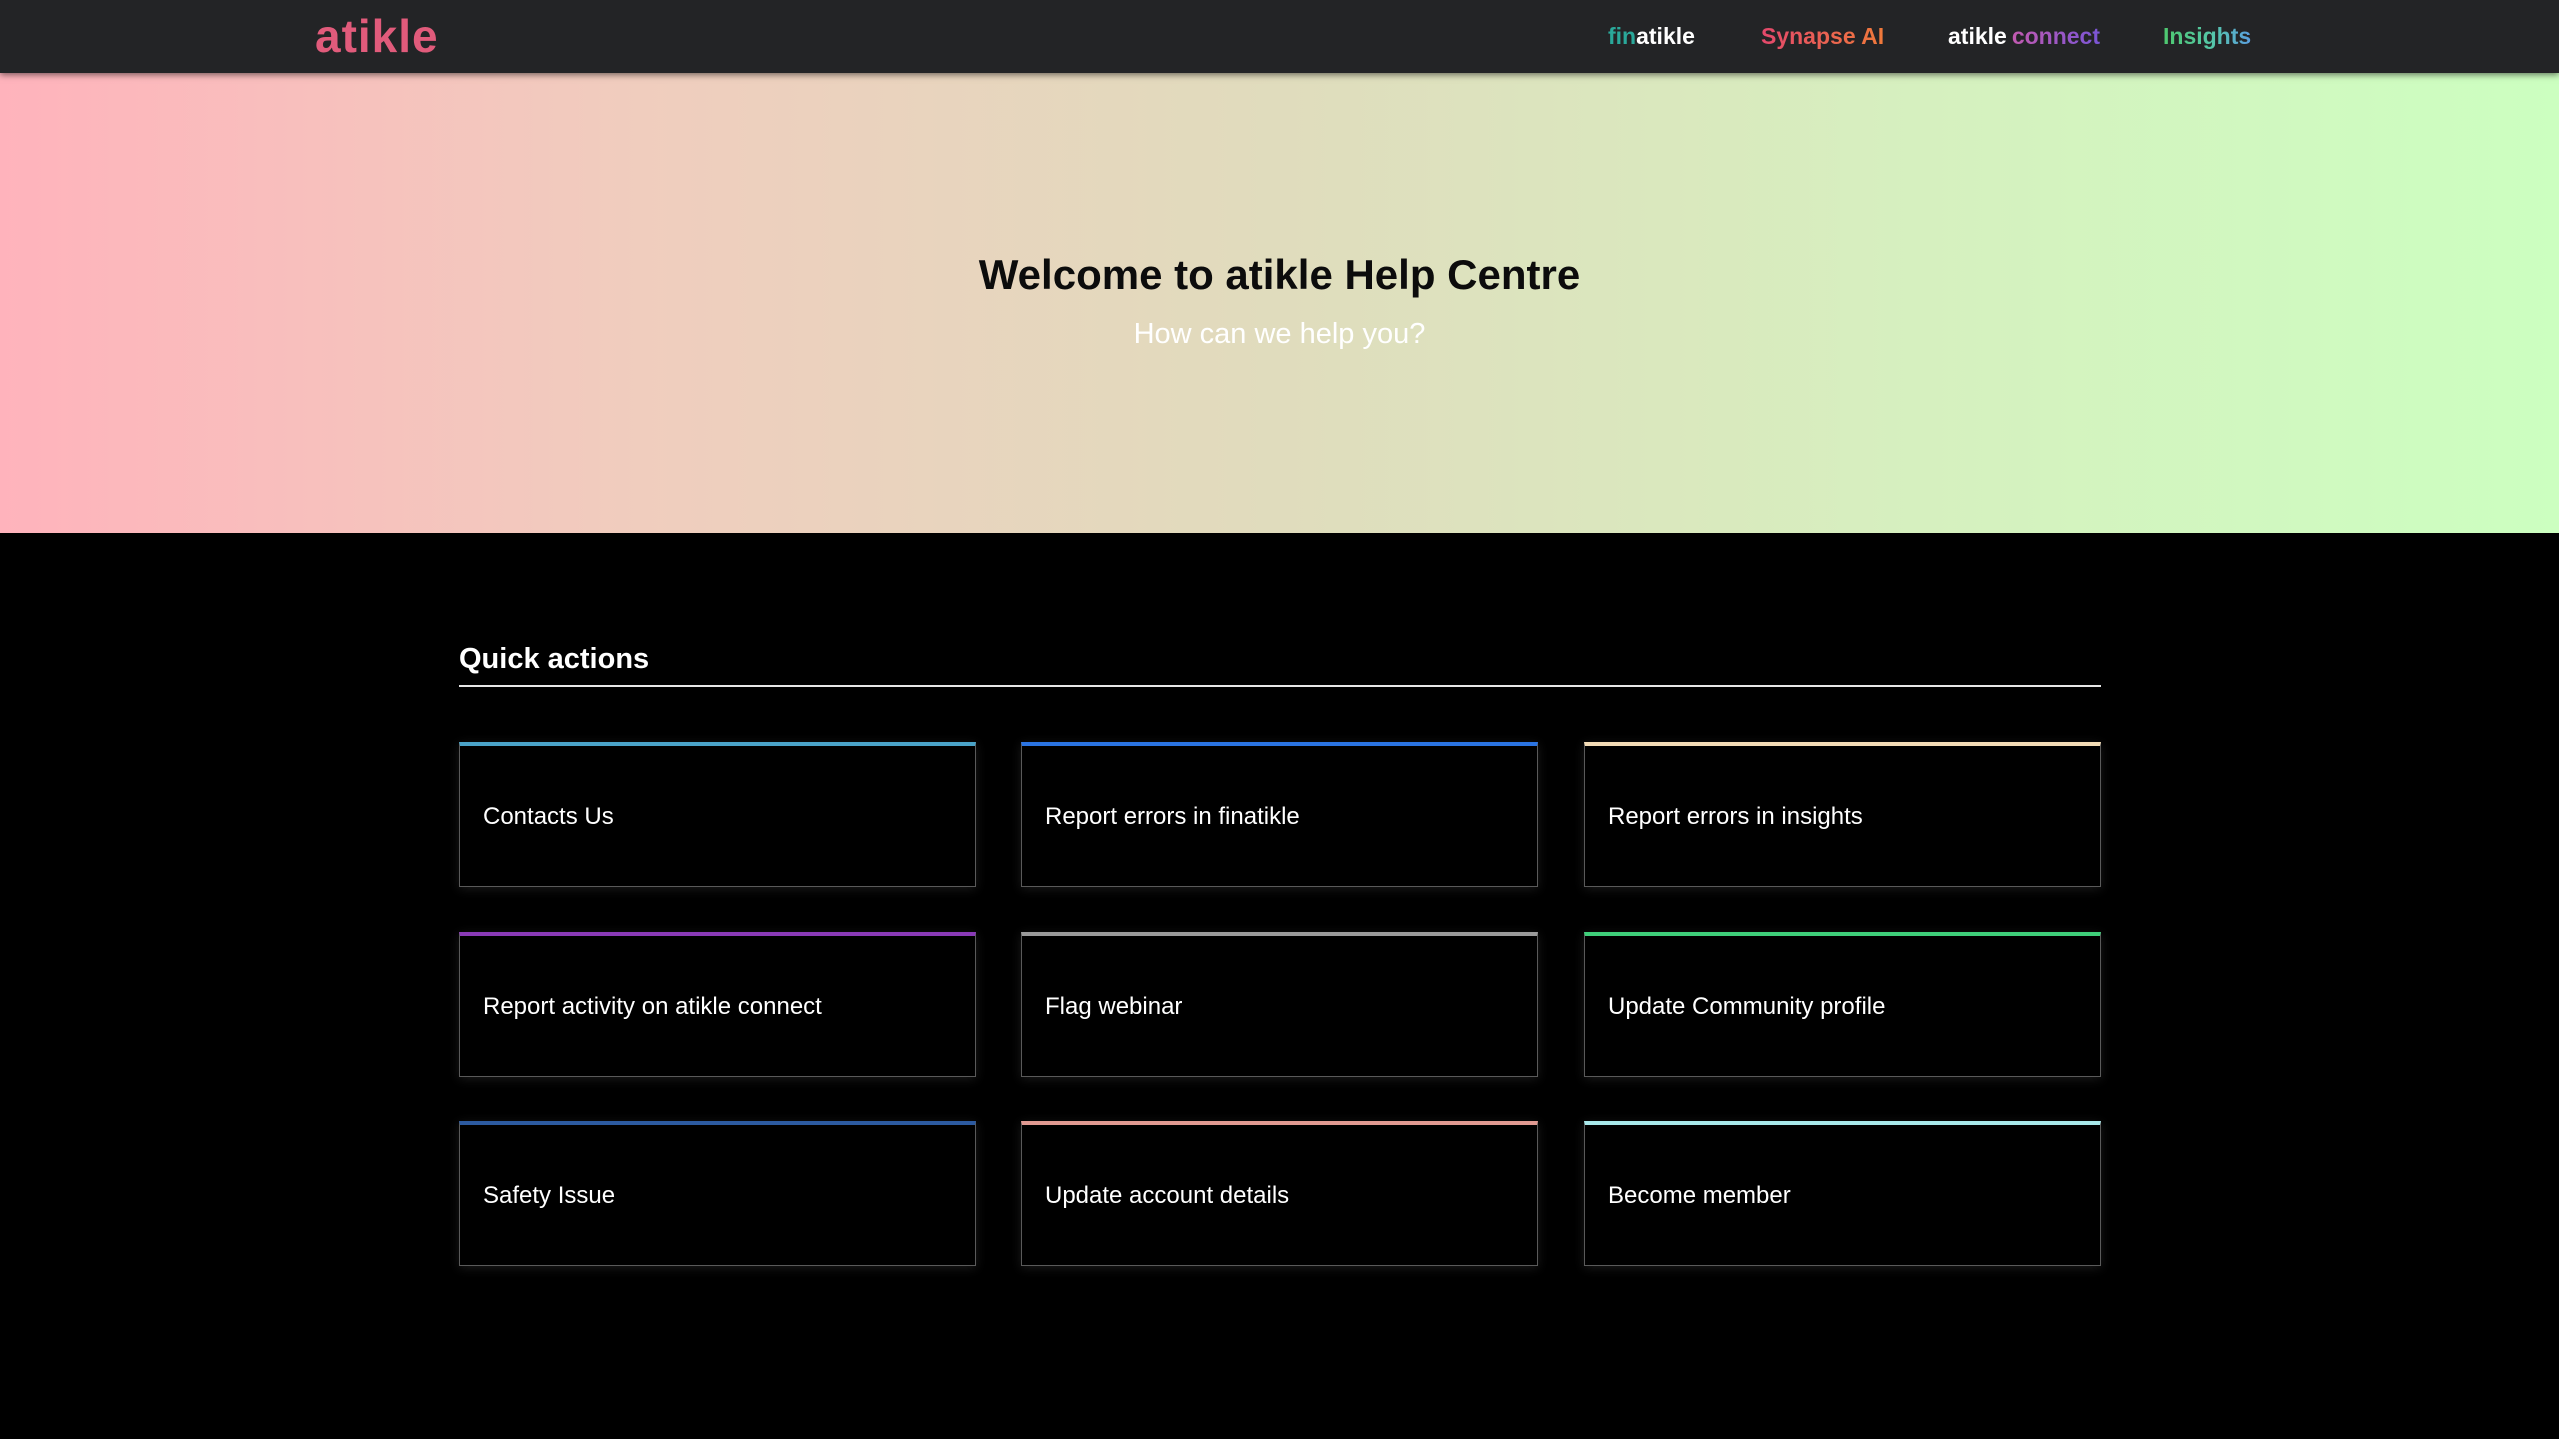 The image size is (2559, 1439). I want to click on hero-subtitle: How can we help you?, so click(1279, 334).